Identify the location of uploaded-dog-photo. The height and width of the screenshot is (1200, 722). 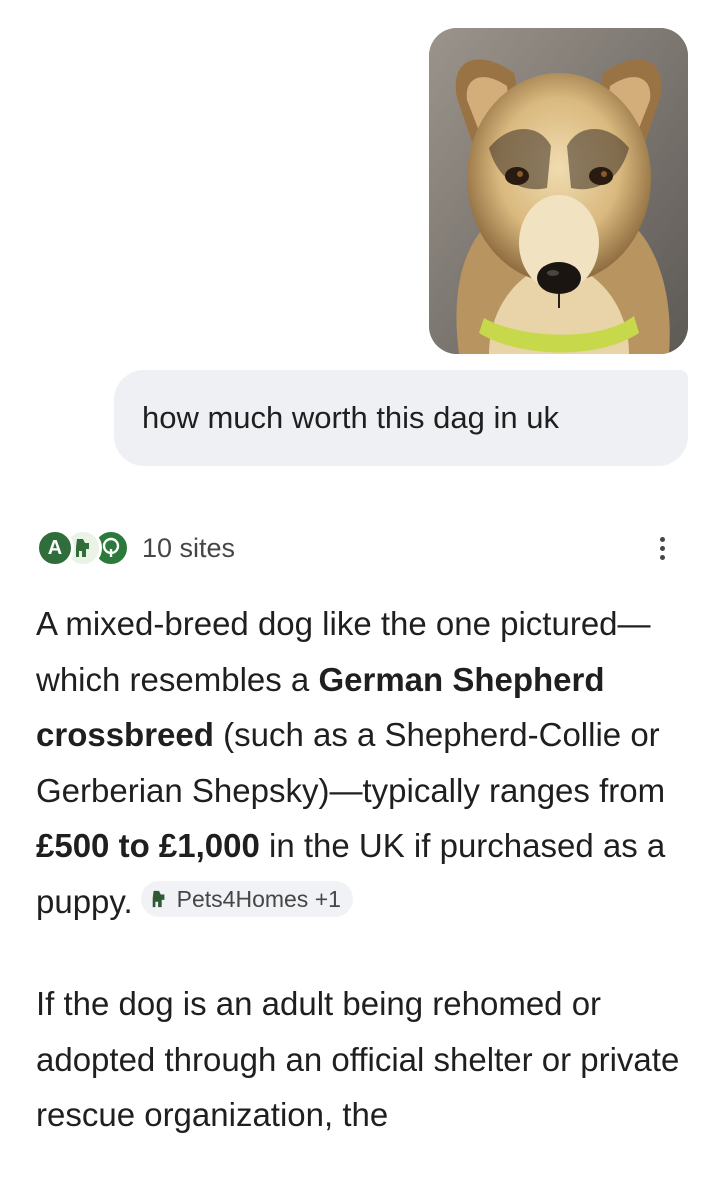
(558, 191).